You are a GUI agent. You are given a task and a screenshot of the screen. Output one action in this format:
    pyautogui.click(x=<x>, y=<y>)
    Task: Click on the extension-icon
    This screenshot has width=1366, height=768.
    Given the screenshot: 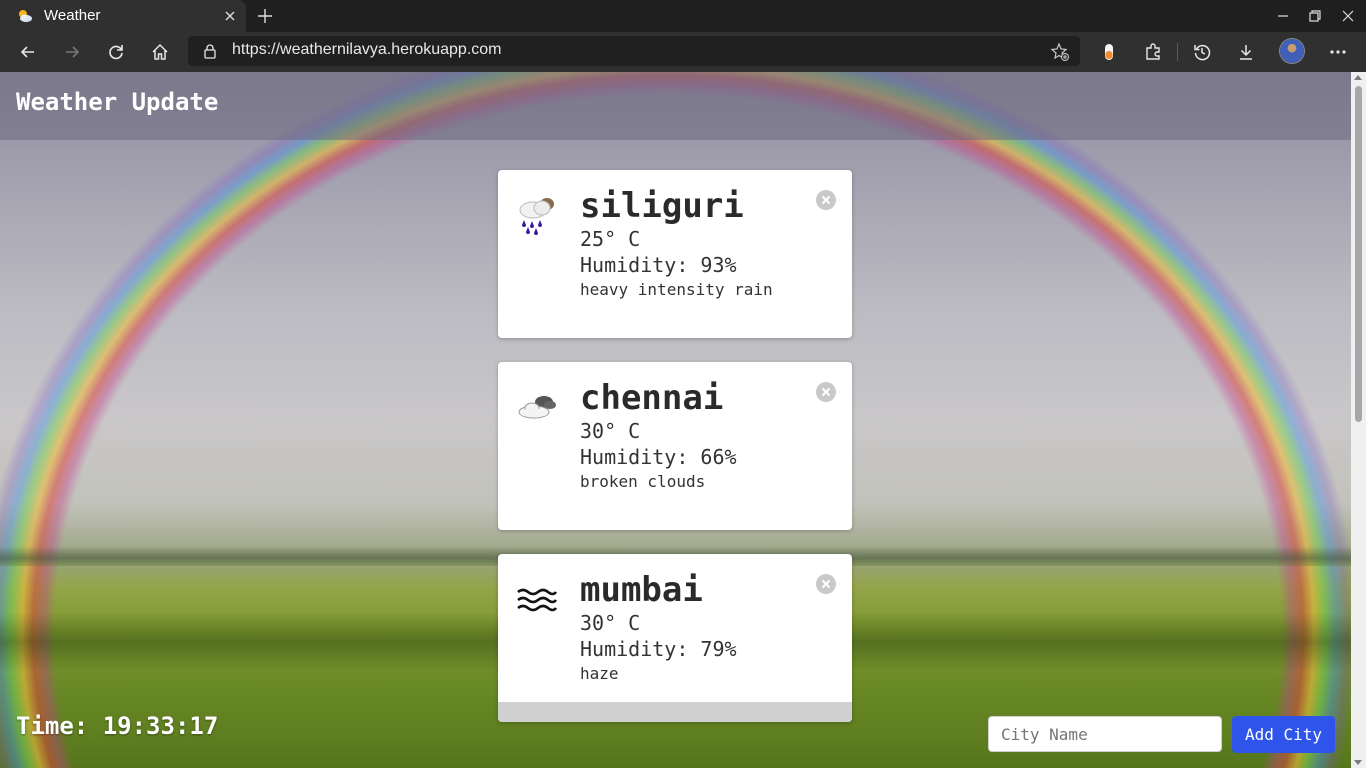 What is the action you would take?
    pyautogui.click(x=1109, y=52)
    